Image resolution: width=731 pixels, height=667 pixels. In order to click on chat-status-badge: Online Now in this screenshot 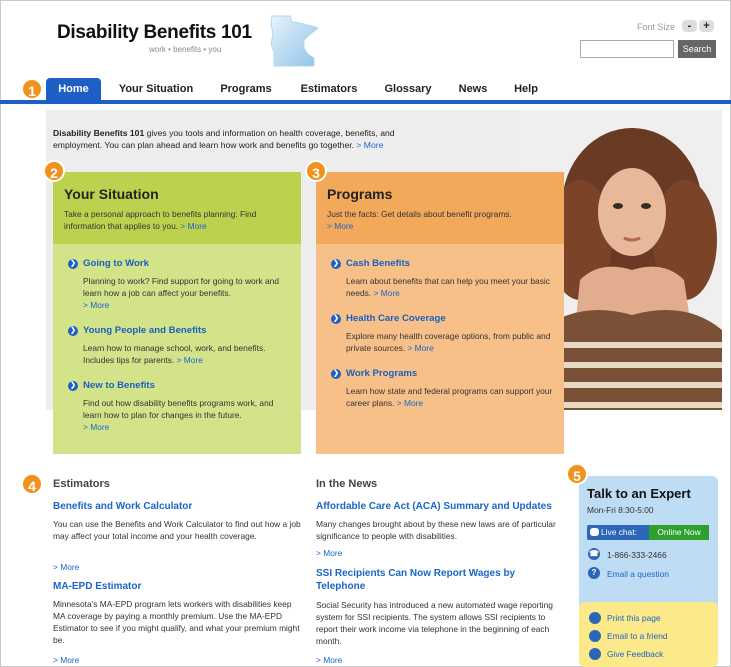, I will do `click(679, 532)`.